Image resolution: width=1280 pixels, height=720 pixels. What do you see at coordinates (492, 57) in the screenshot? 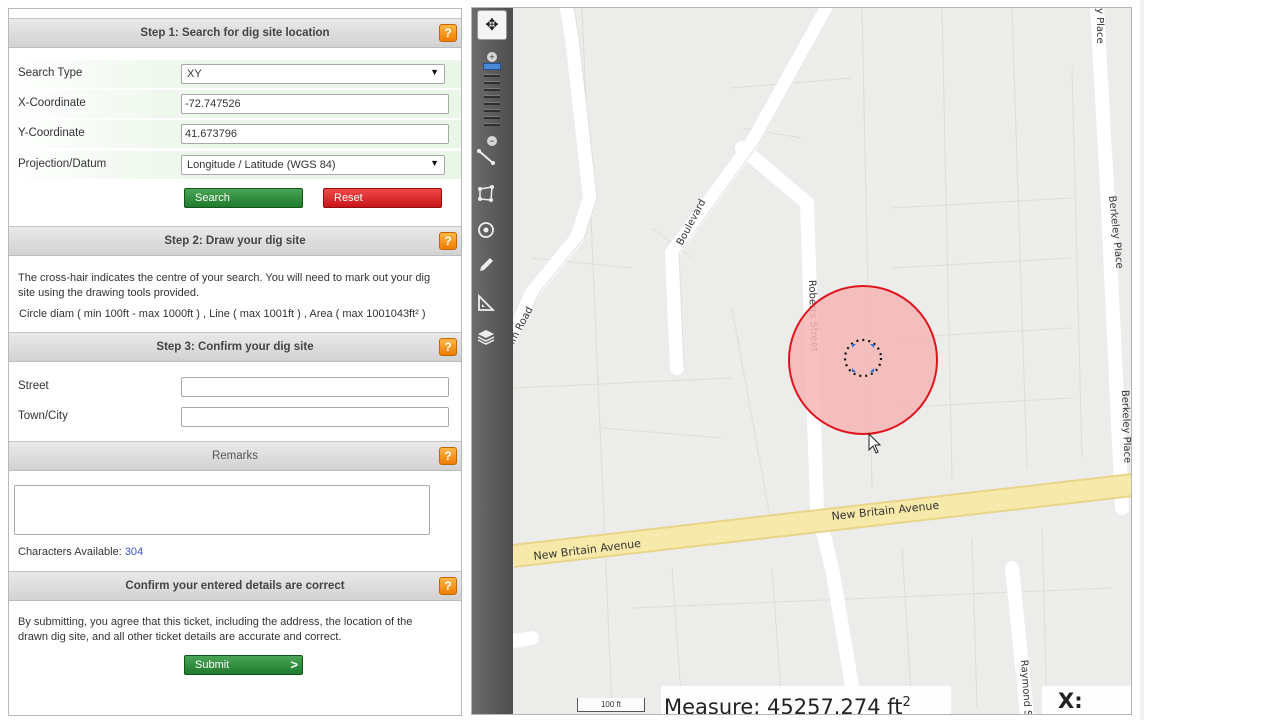
I see `zoom-in-icon: +` at bounding box center [492, 57].